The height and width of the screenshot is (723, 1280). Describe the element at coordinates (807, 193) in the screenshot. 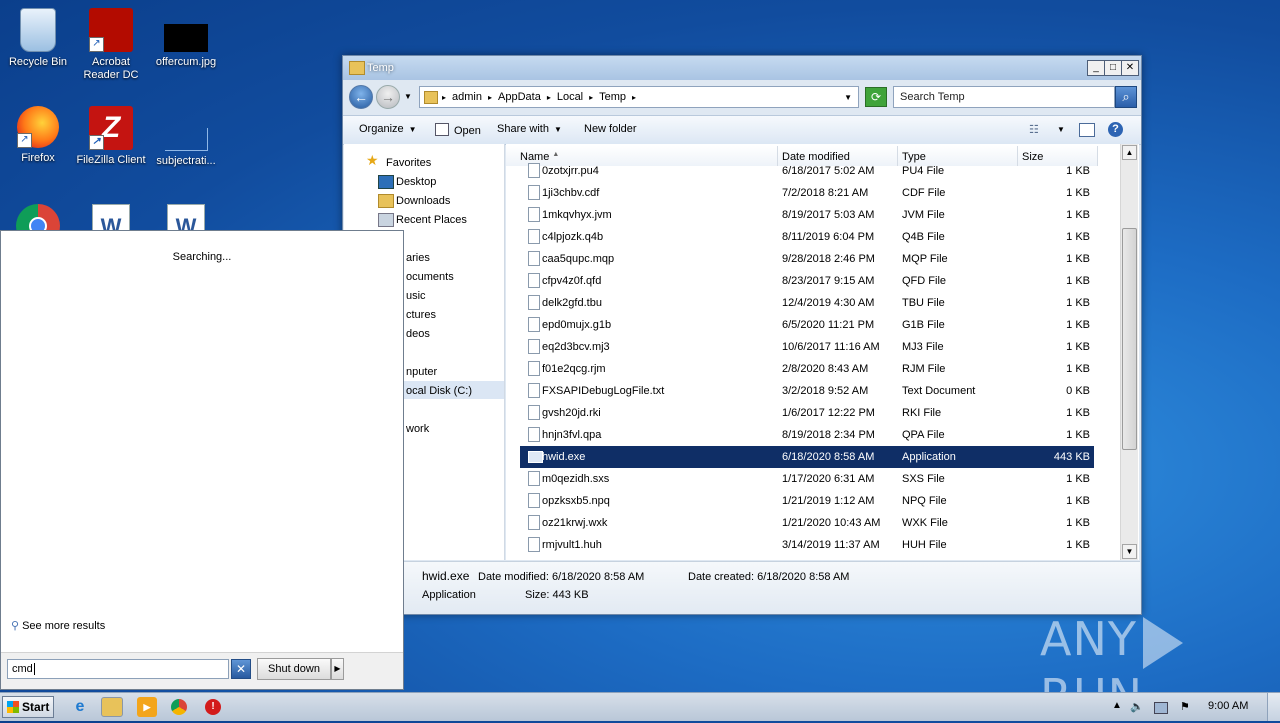

I see `file-row: 1ji3chbv.cdf 7/2/2018 8:21 AM CDF File 1 KB` at that location.